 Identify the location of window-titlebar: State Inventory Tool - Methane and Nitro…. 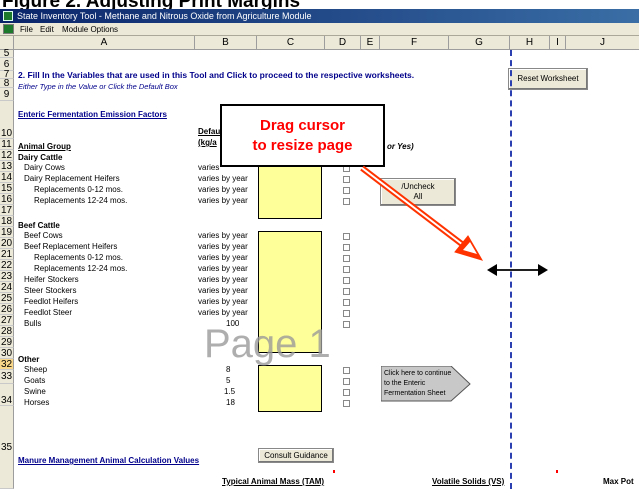
(319, 16).